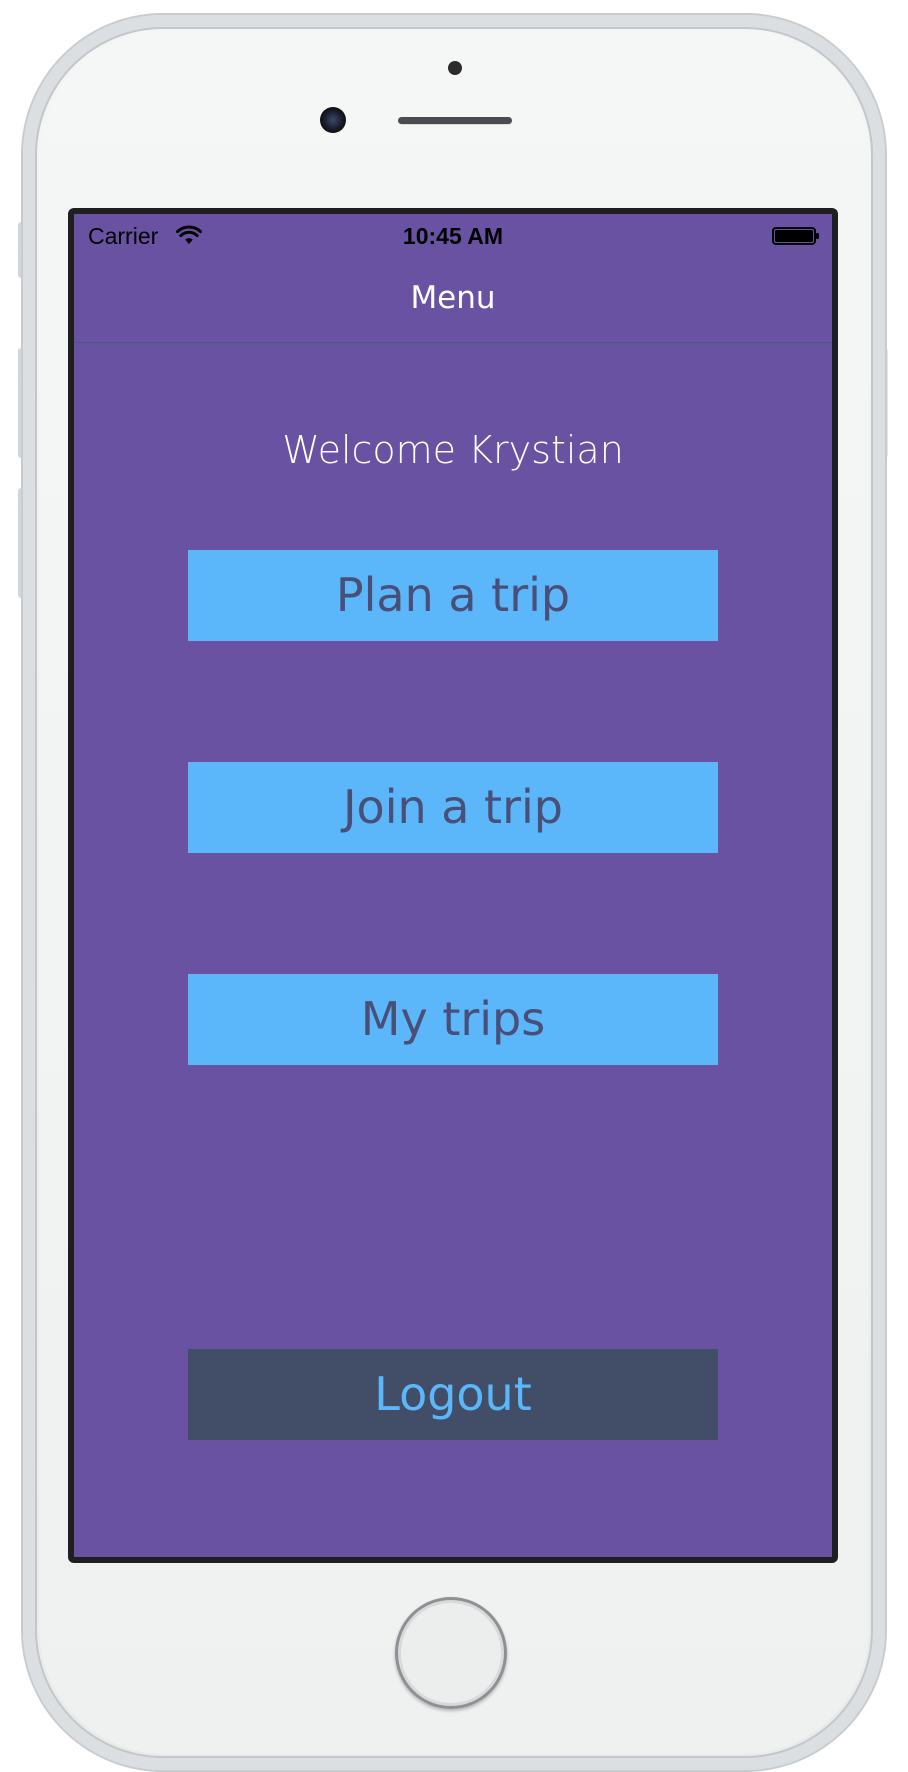 This screenshot has width=908, height=1772. I want to click on status-time: 10:45 AM, so click(453, 236).